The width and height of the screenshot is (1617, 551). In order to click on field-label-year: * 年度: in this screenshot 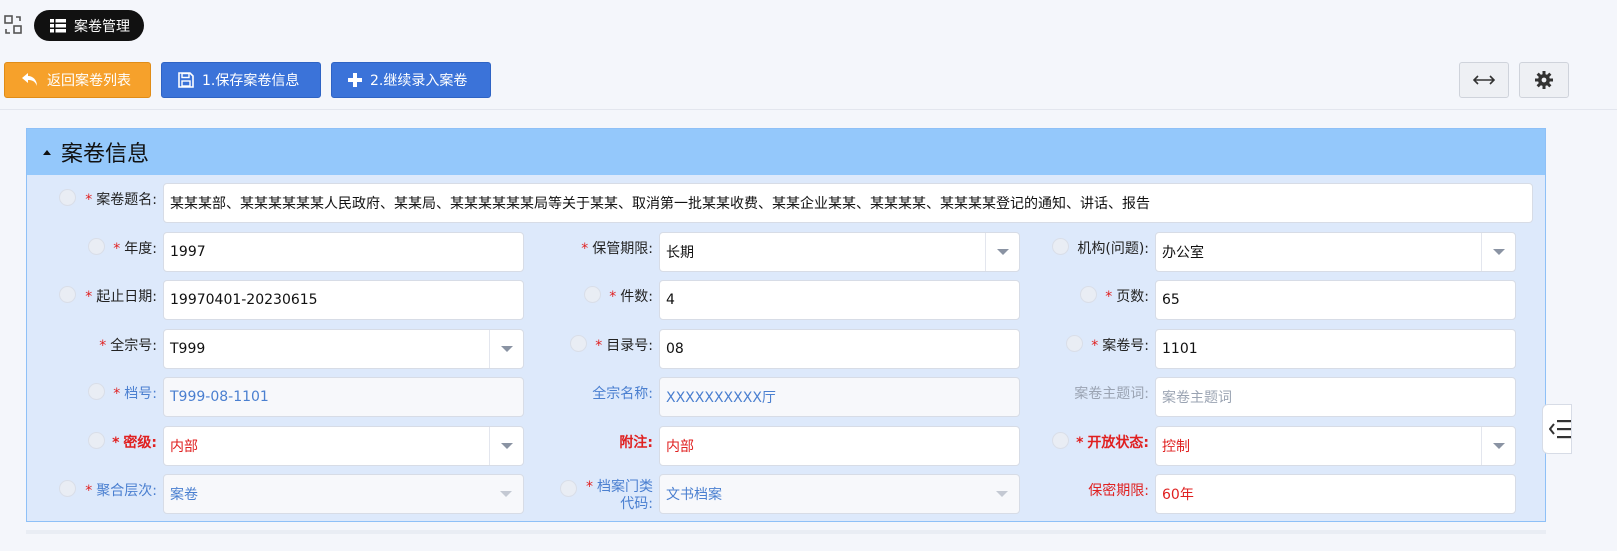, I will do `click(135, 249)`.